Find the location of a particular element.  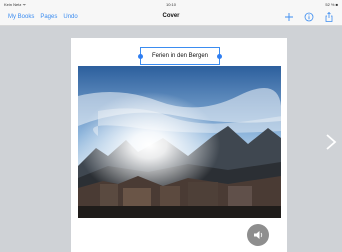

sound-button is located at coordinates (258, 235).